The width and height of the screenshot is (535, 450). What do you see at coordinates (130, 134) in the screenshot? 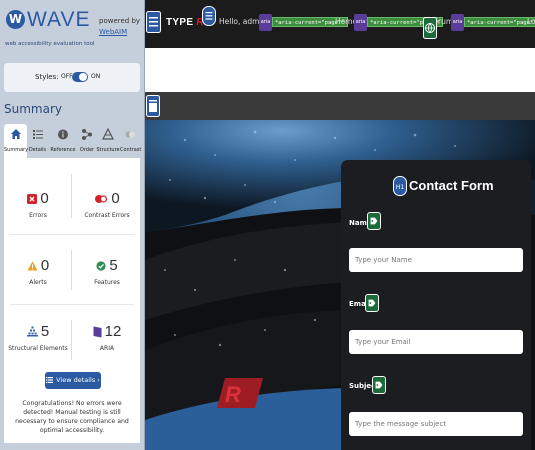
I see `contrast-icon` at bounding box center [130, 134].